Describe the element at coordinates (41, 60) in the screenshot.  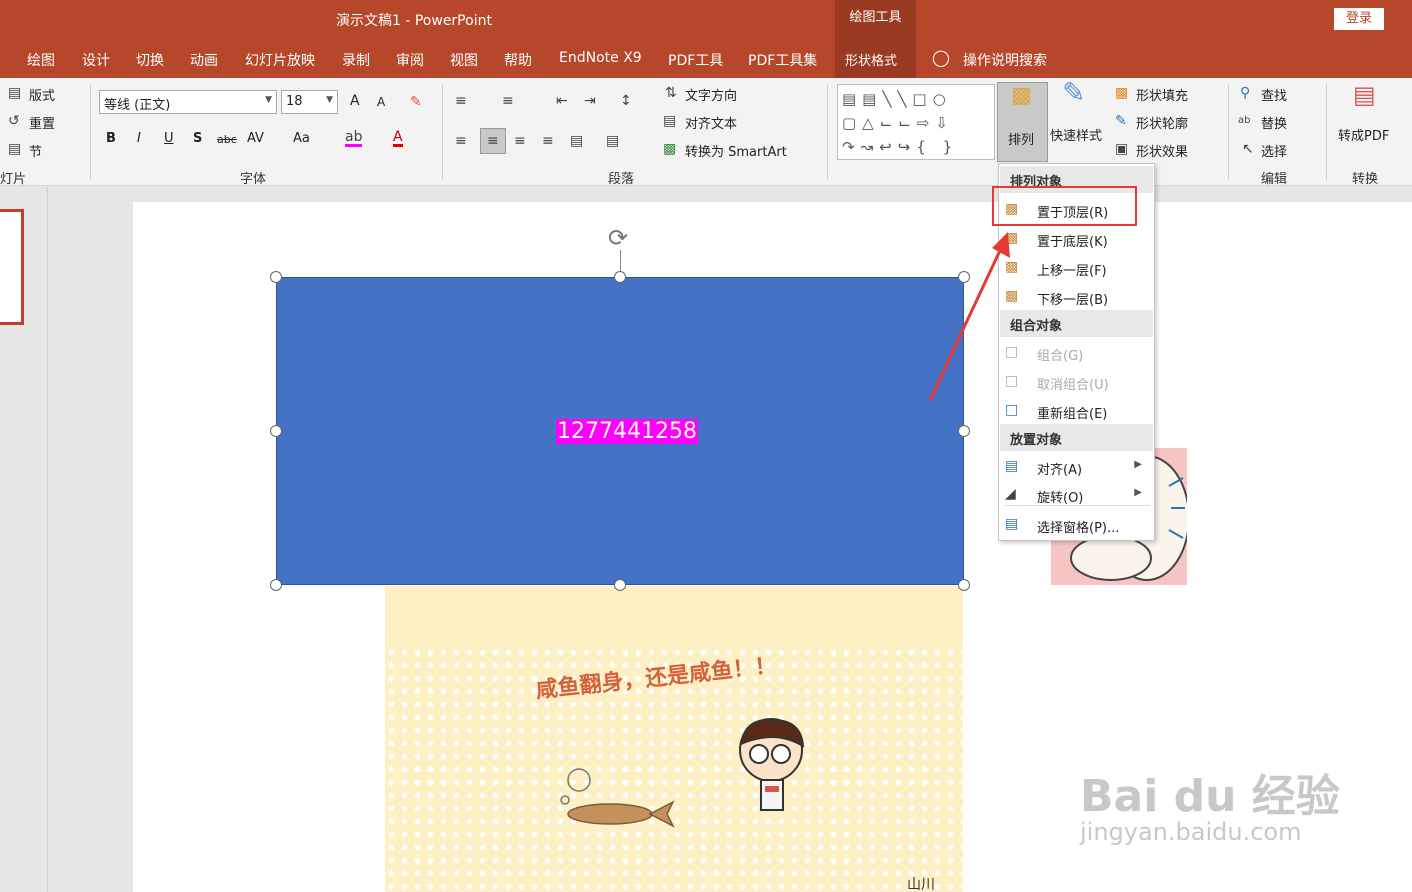
I see `tab-draw: 绘图` at that location.